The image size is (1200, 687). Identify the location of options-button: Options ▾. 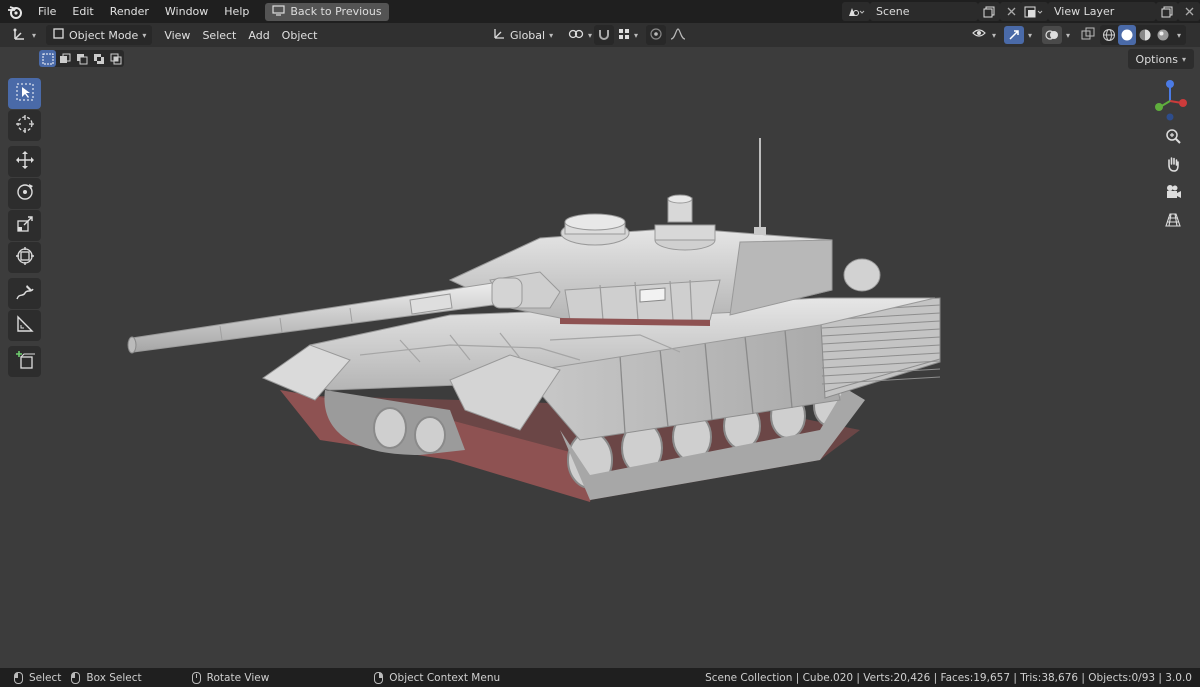
(1160, 59).